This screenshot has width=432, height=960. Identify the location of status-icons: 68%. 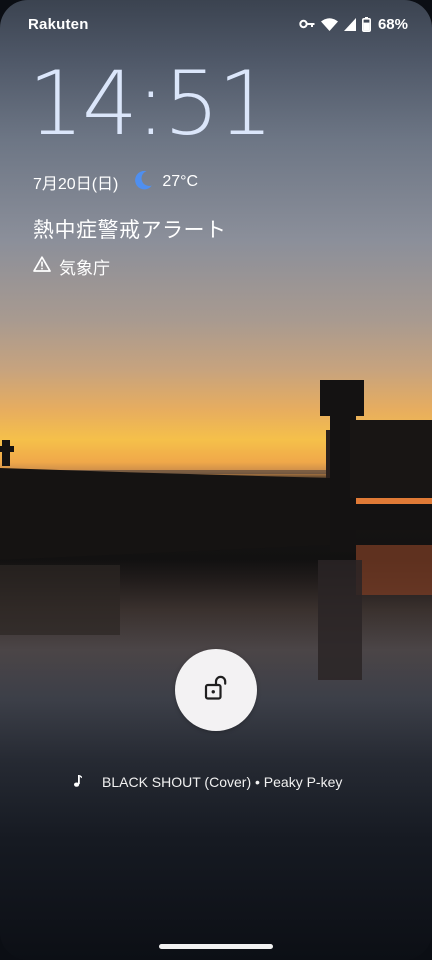
(353, 24).